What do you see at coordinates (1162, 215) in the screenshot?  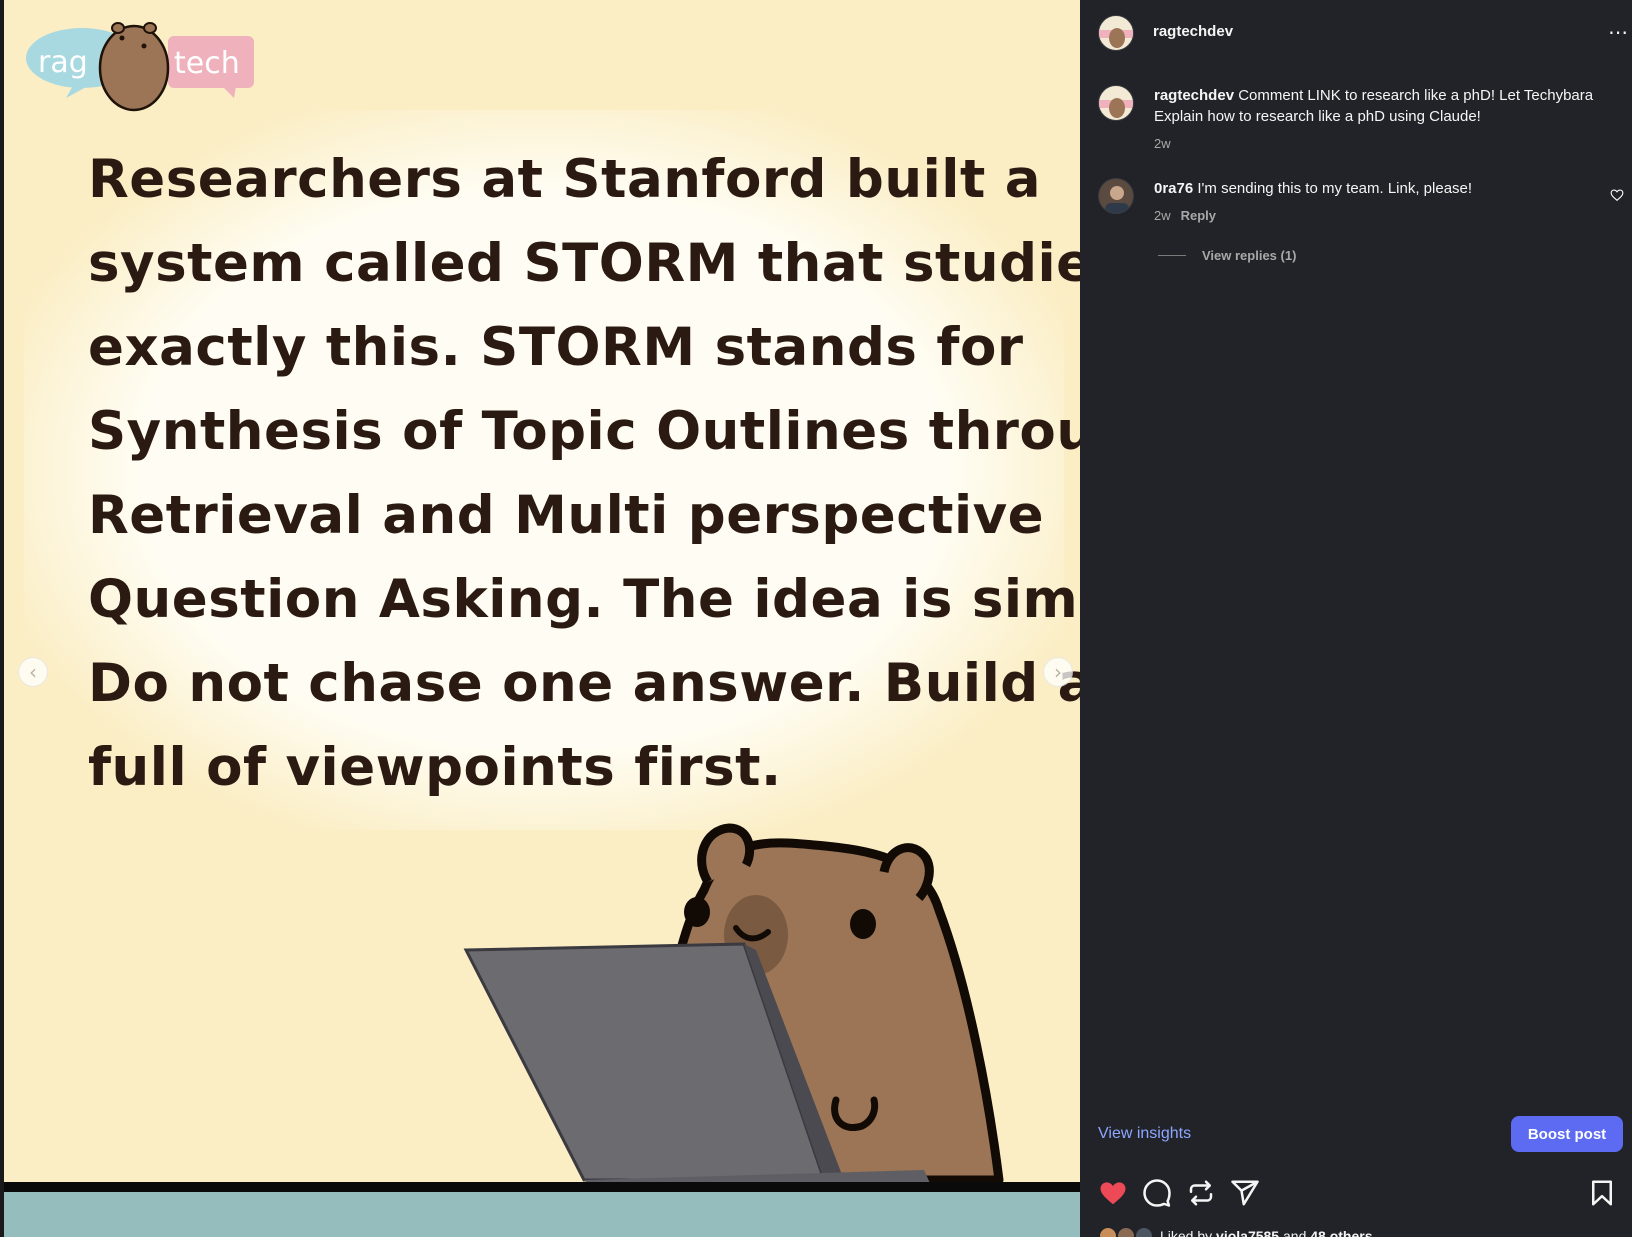 I see `comment-time: 2w` at bounding box center [1162, 215].